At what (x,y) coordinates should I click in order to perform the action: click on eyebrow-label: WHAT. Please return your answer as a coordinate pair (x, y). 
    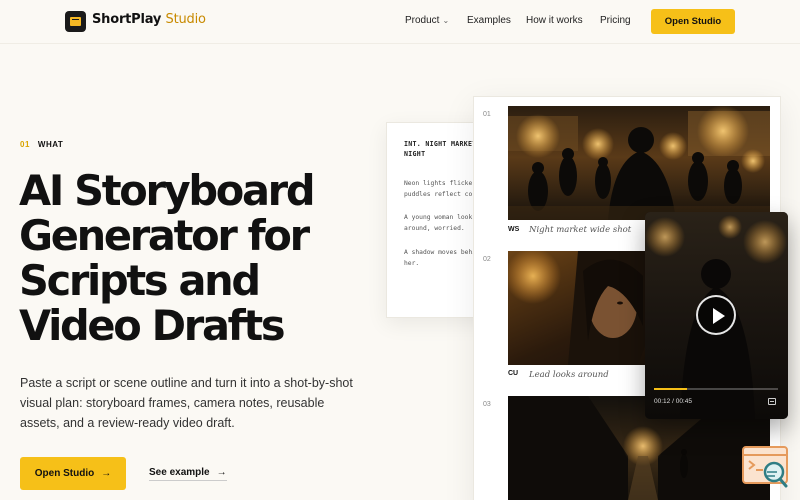
    Looking at the image, I should click on (50, 144).